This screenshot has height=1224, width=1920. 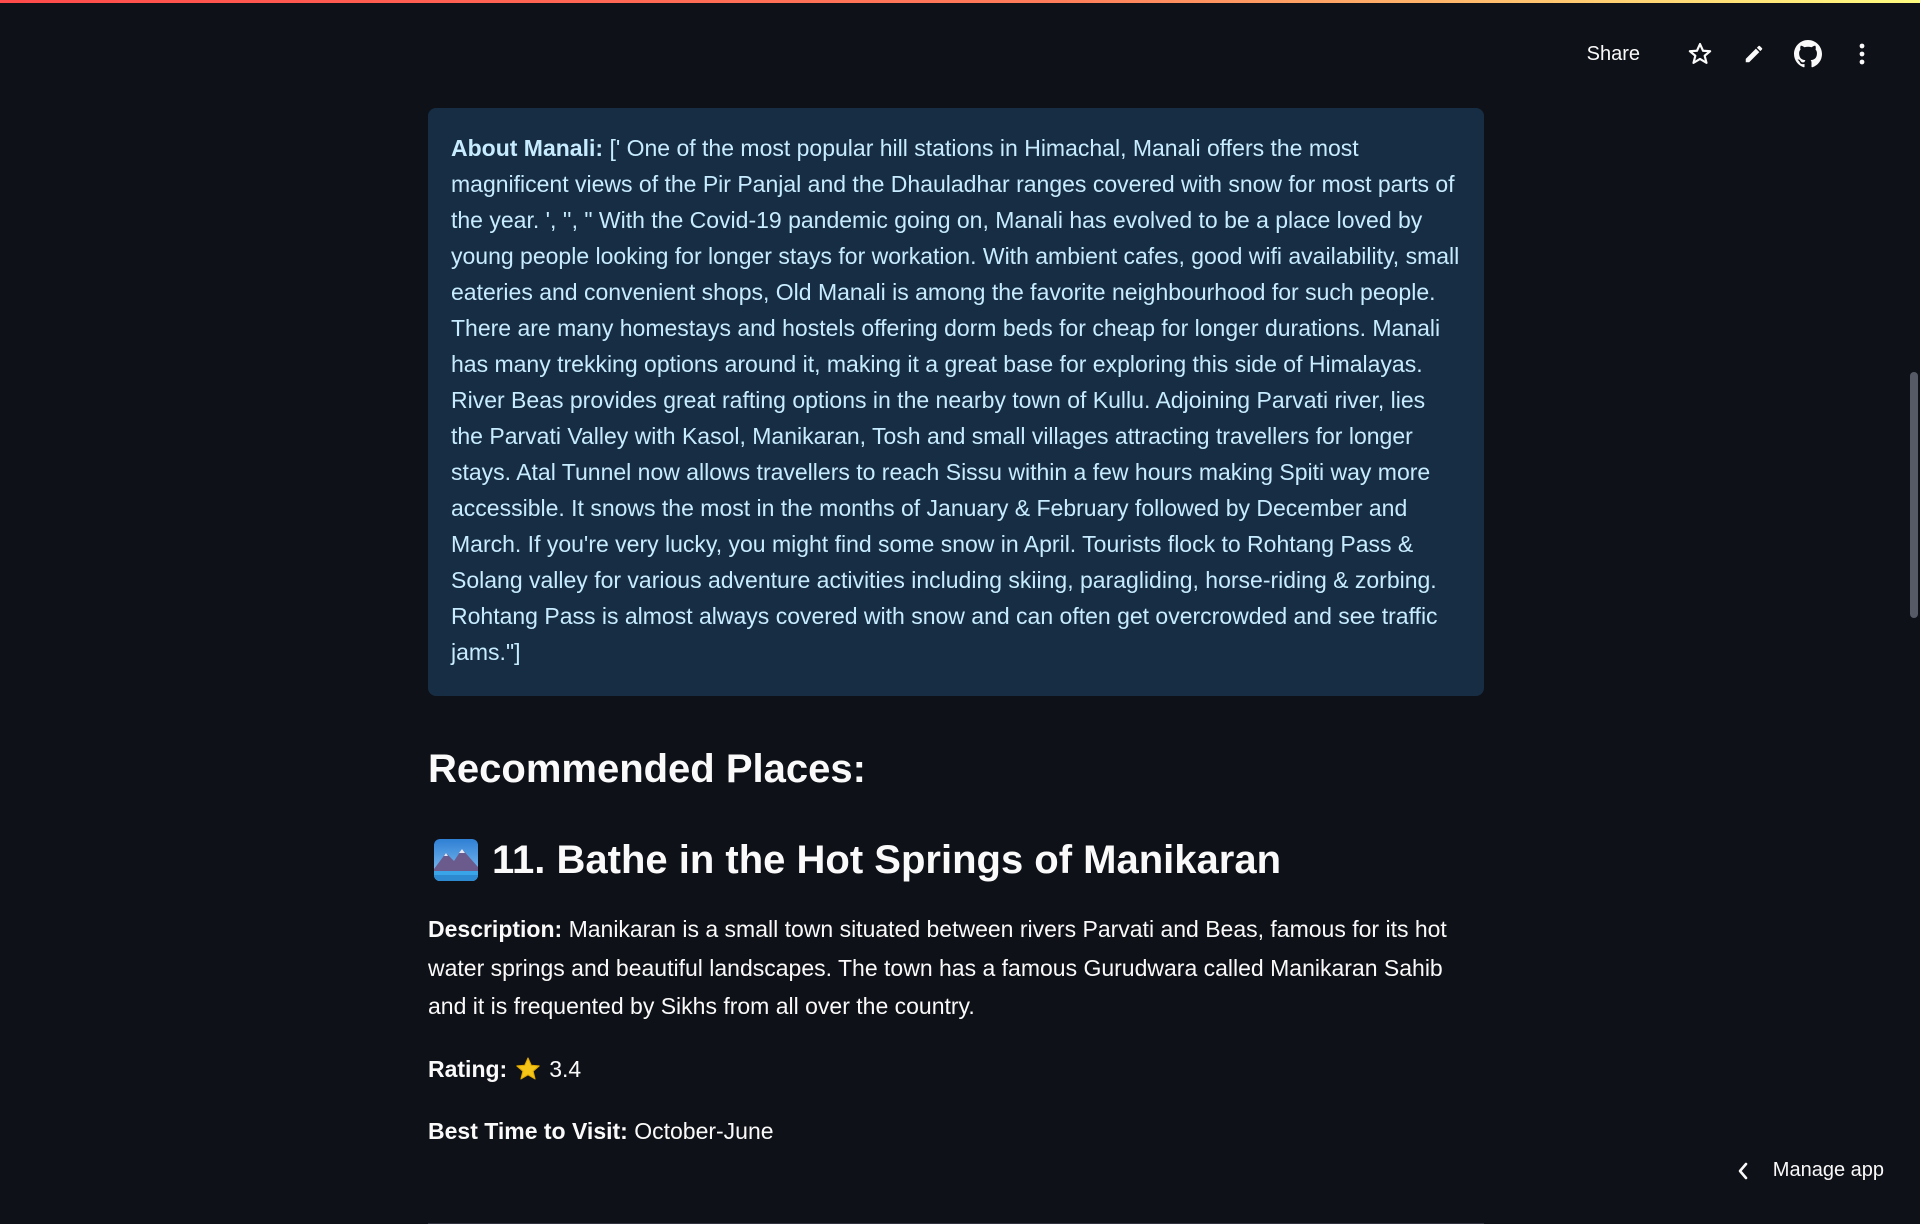 I want to click on mountain-sunrise-icon, so click(x=456, y=860).